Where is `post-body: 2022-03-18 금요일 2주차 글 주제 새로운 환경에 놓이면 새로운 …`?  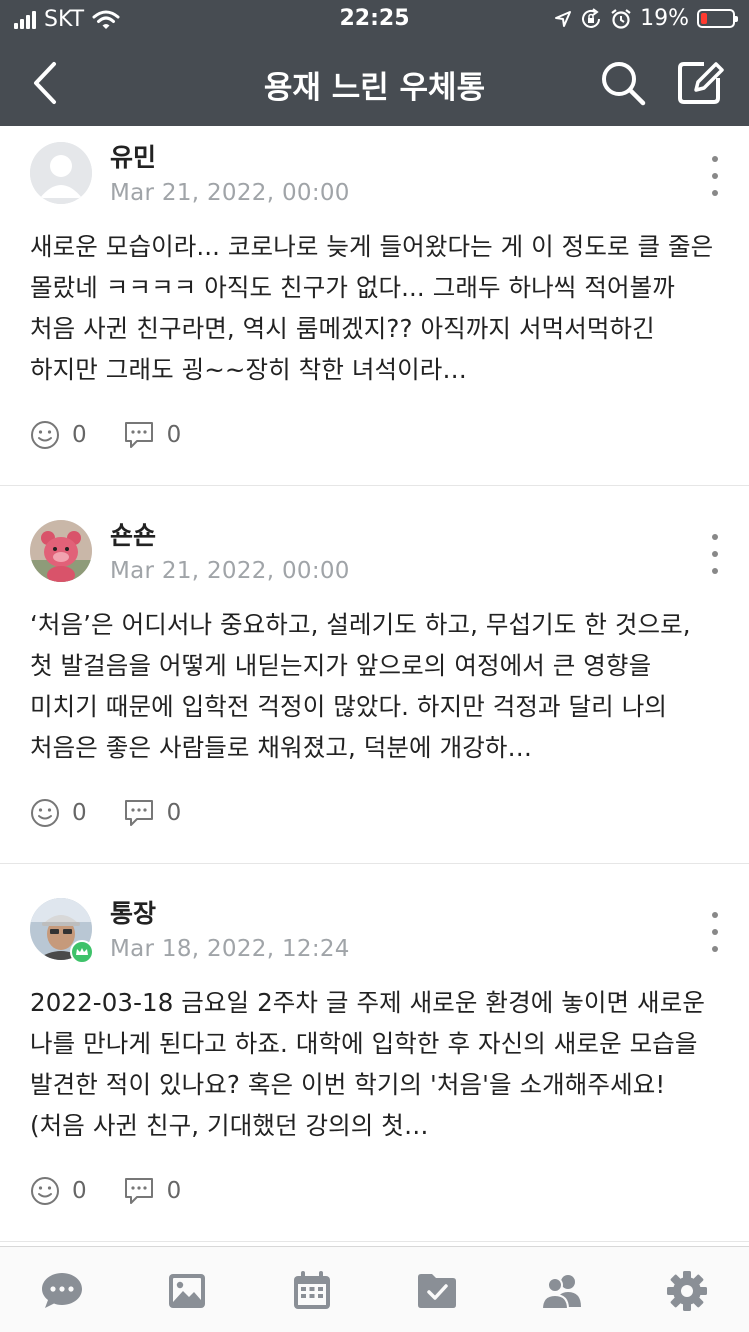 post-body: 2022-03-18 금요일 2주차 글 주제 새로운 환경에 놓이면 새로운 … is located at coordinates (375, 1064).